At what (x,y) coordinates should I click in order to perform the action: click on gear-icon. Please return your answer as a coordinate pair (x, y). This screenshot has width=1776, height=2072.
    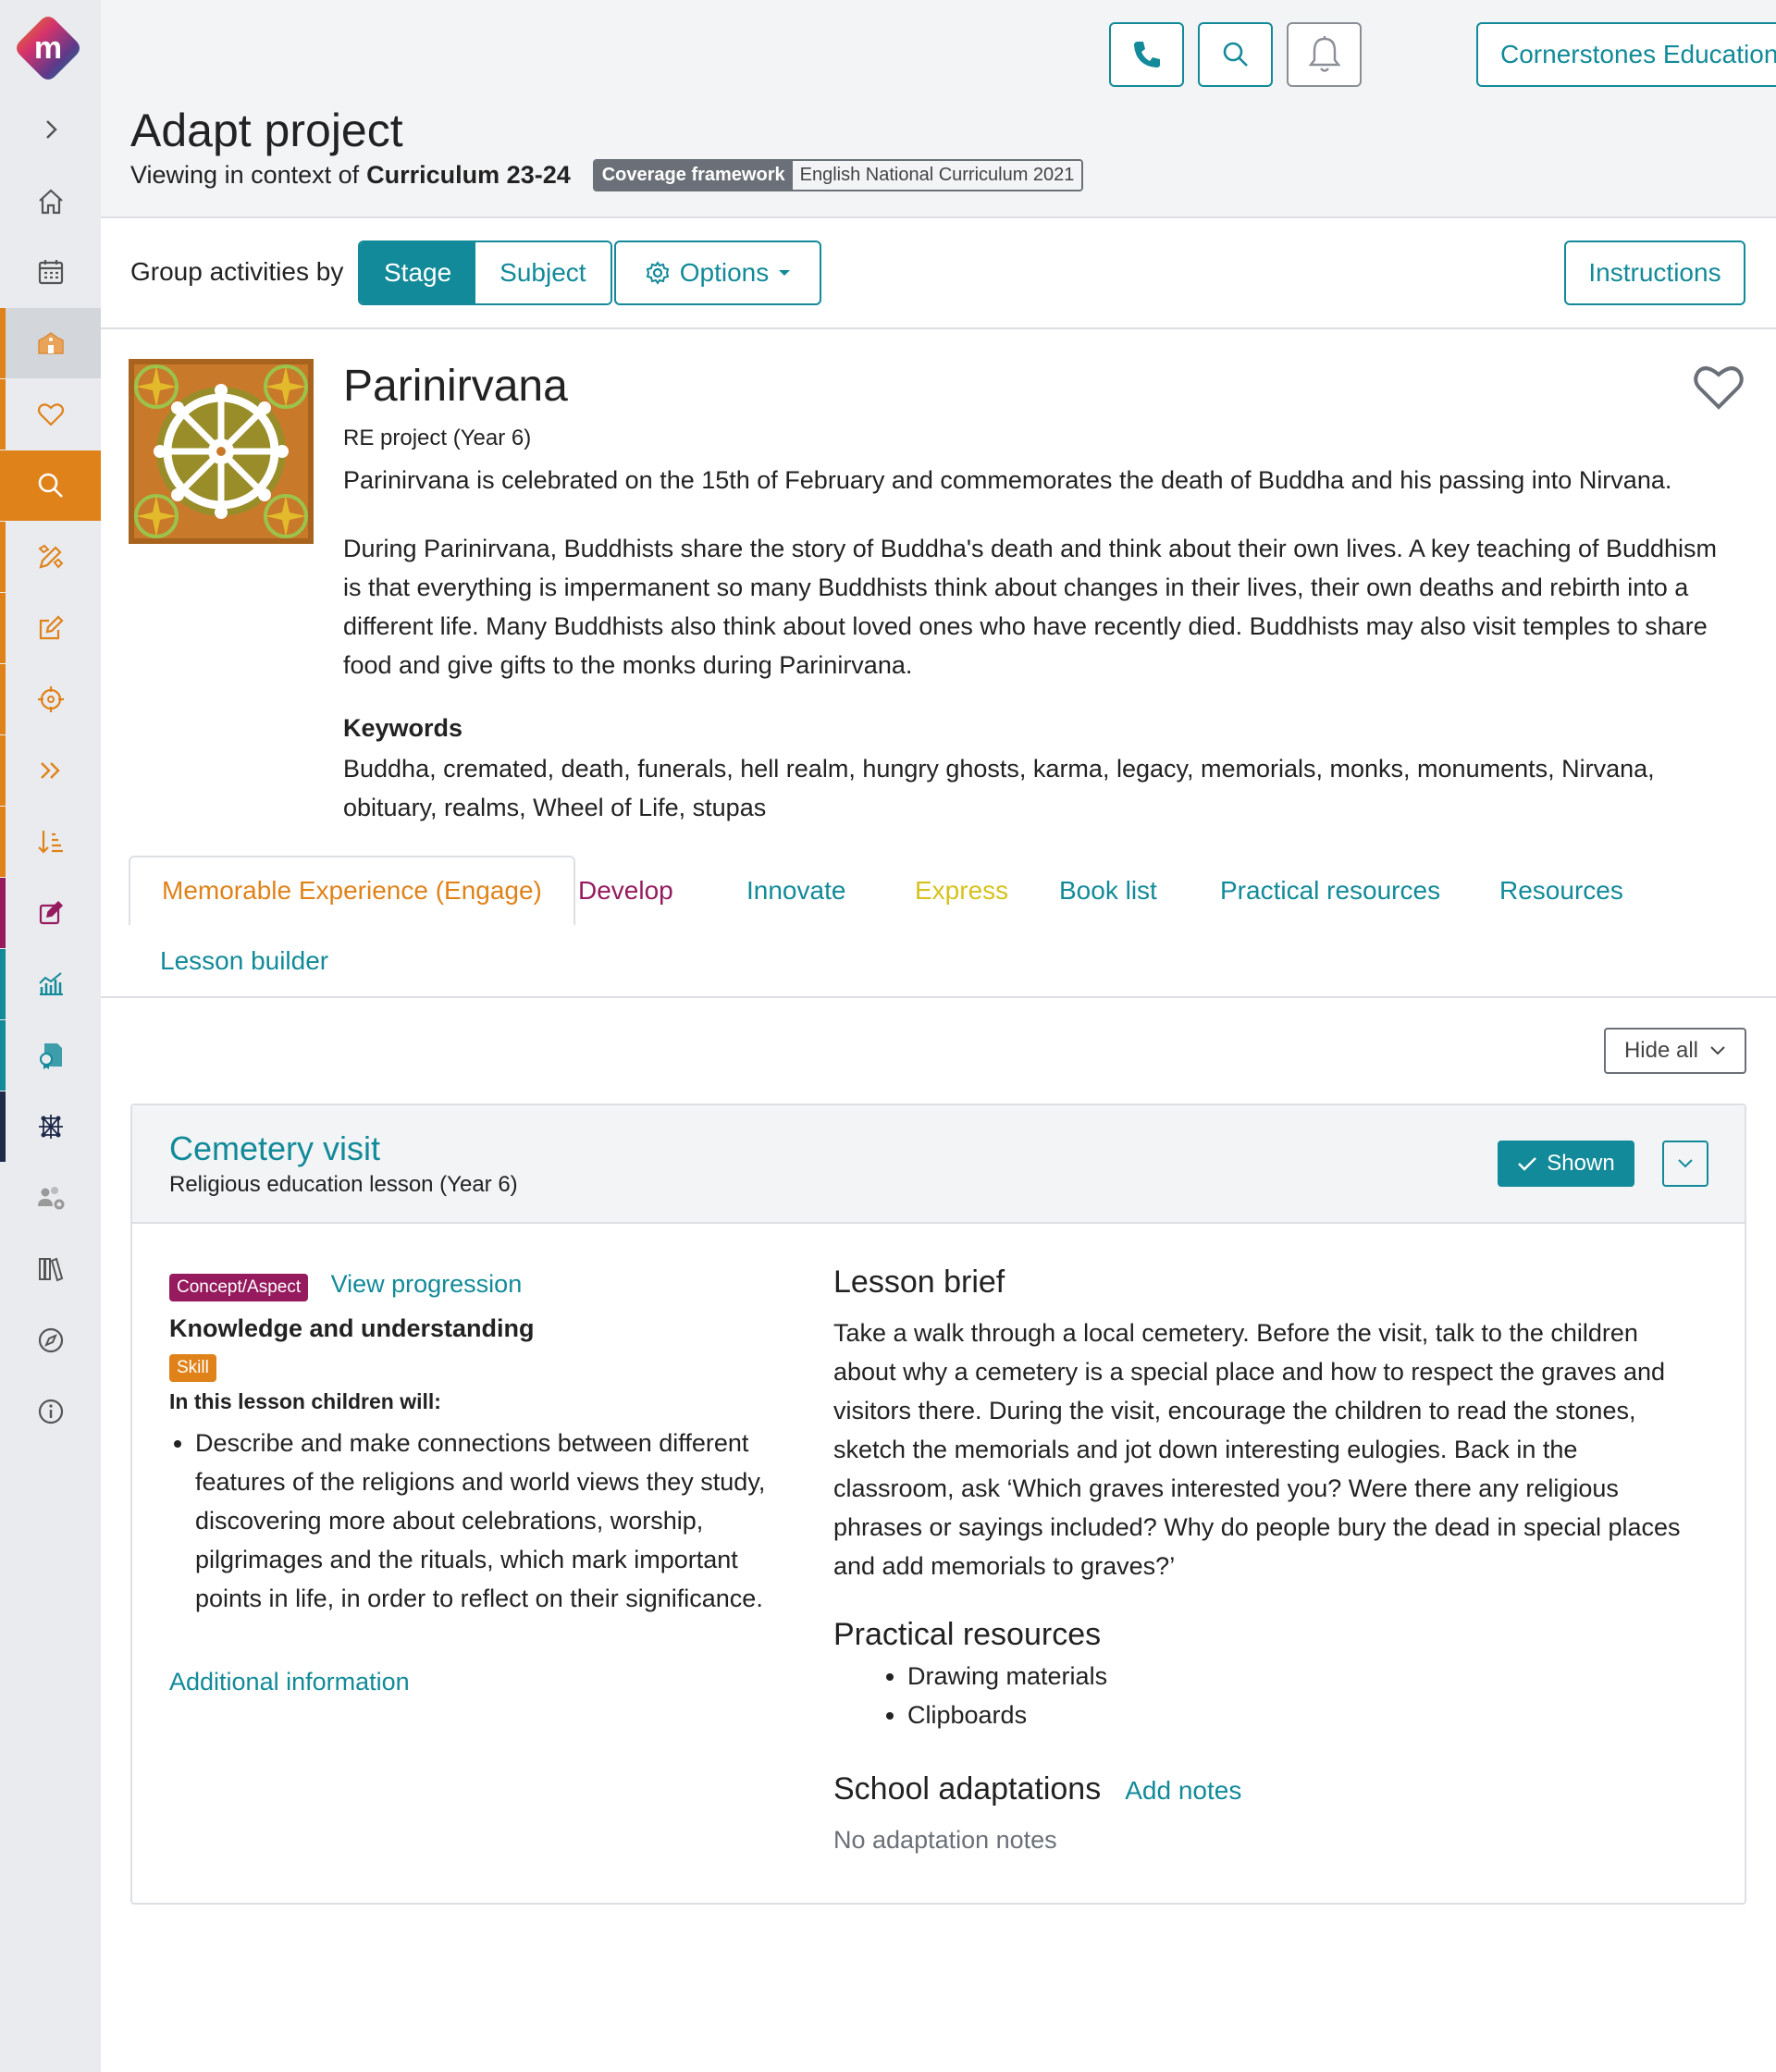
    Looking at the image, I should click on (657, 273).